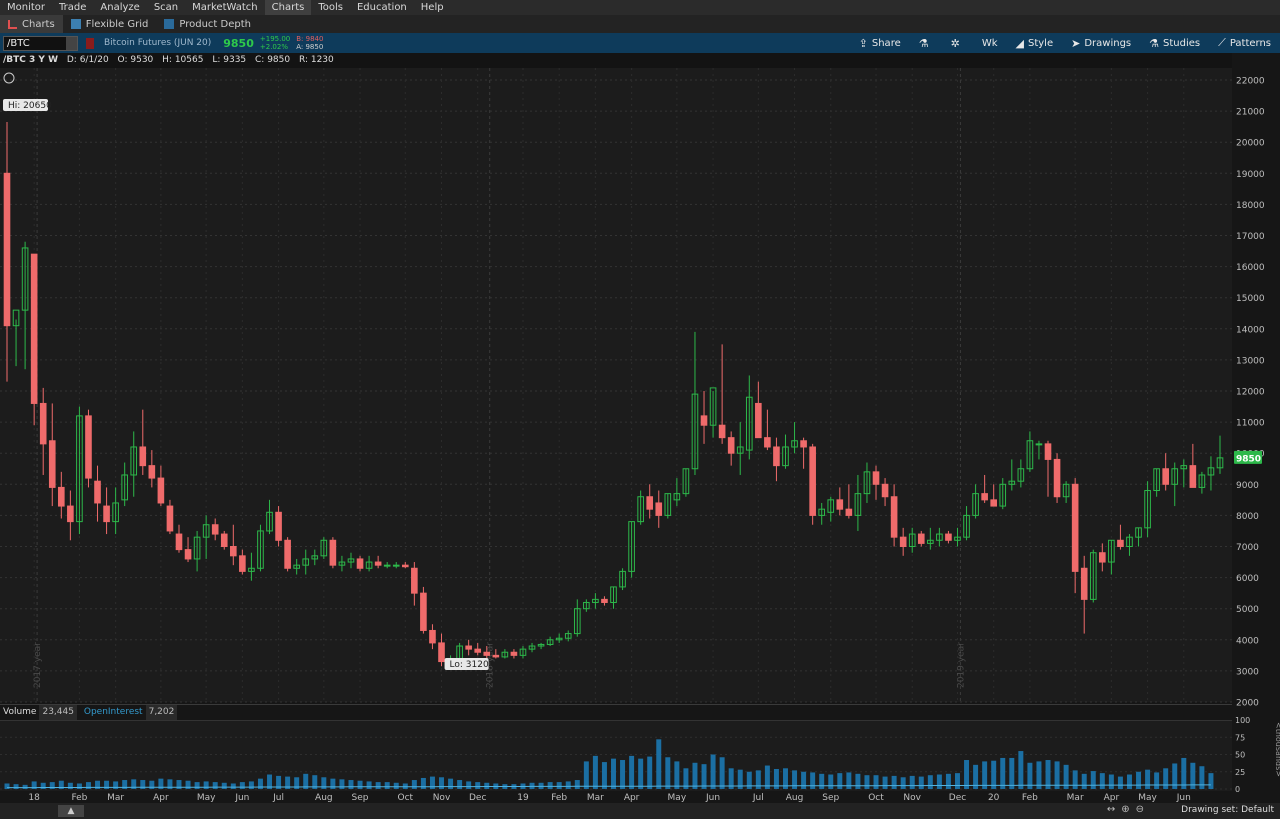 Image resolution: width=1280 pixels, height=819 pixels. I want to click on pct-change: +2.02%, so click(273, 47).